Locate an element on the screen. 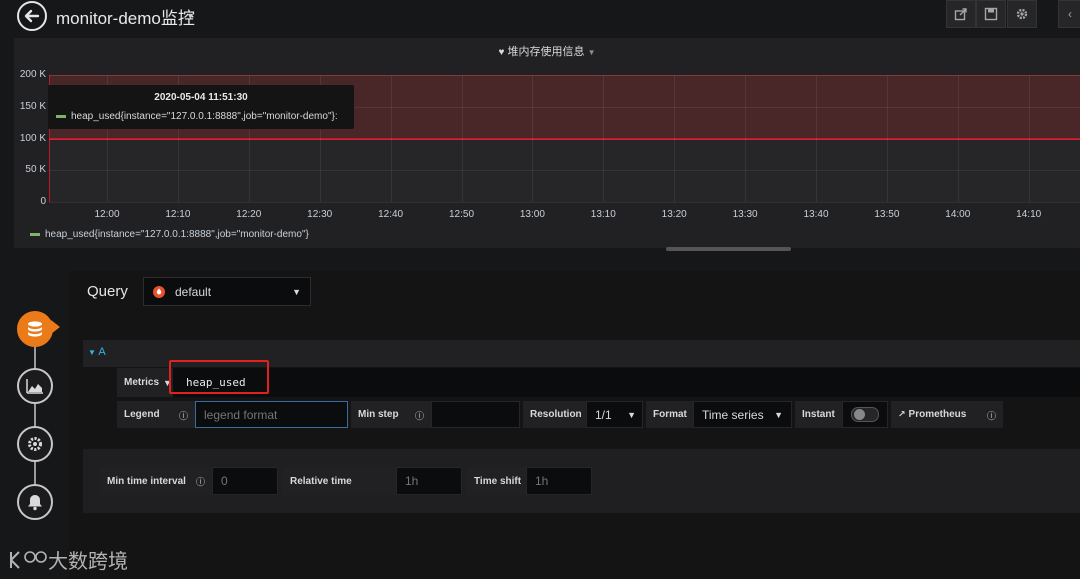  resolution-select: 1/1 ▼ is located at coordinates (614, 414).